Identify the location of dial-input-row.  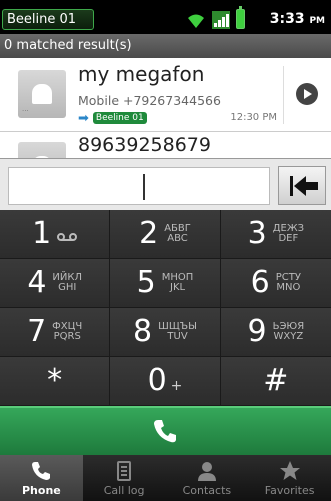
(165, 184).